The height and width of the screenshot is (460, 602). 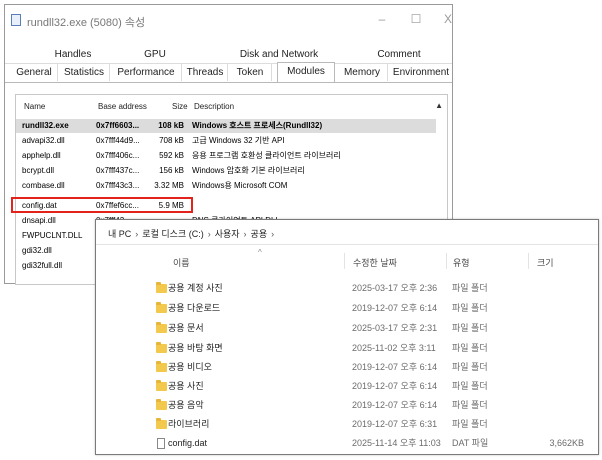 What do you see at coordinates (228, 54) in the screenshot?
I see `tab-row-top: Handles GPU Disk and Network Comment` at bounding box center [228, 54].